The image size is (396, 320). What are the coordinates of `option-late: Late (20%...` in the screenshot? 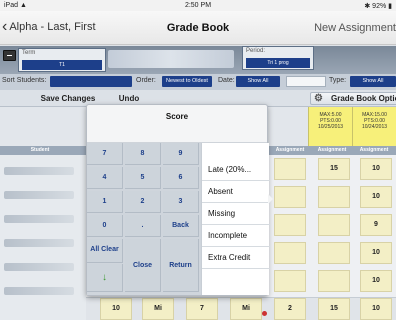 It's located at (236, 170).